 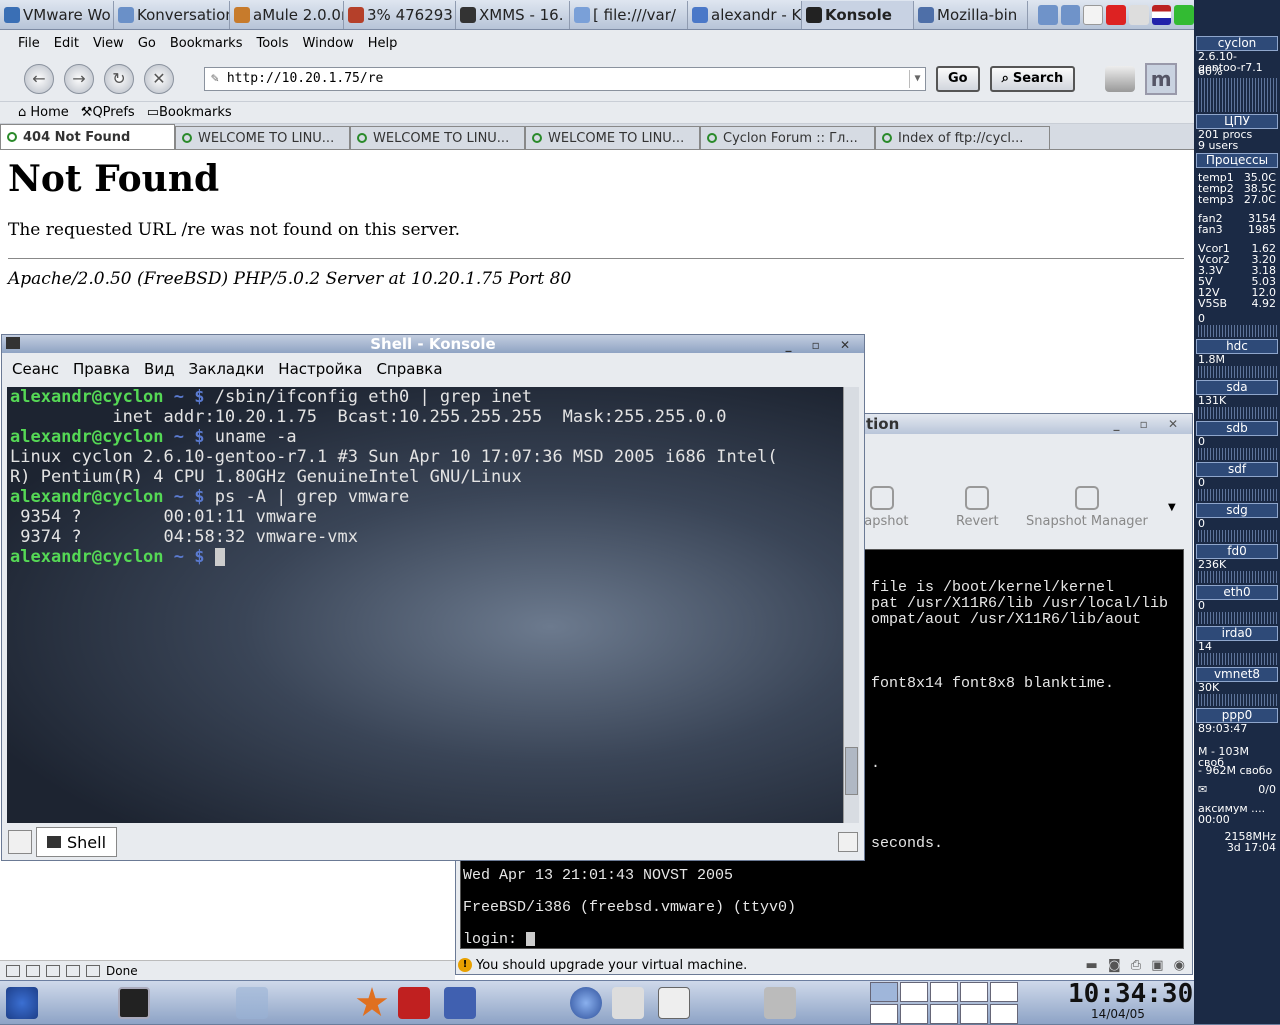 I want to click on menu-window: Window, so click(x=328, y=43).